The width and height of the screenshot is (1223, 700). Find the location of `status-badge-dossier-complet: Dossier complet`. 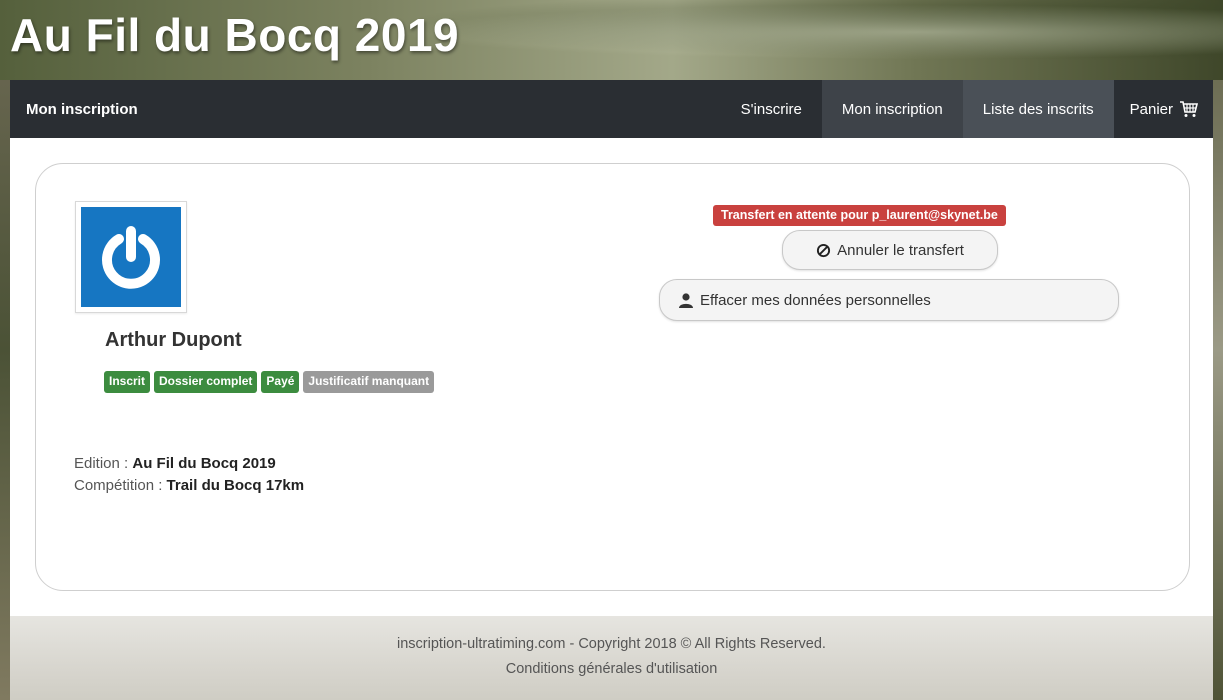

status-badge-dossier-complet: Dossier complet is located at coordinates (206, 382).